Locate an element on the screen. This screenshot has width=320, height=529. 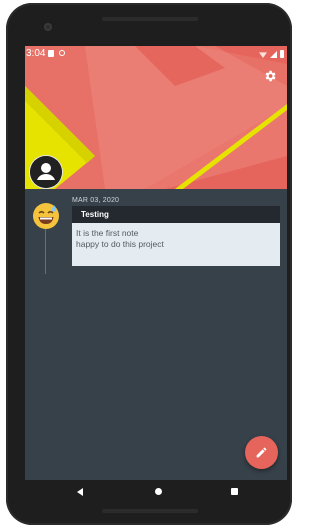
bottom-speaker is located at coordinates (150, 511).